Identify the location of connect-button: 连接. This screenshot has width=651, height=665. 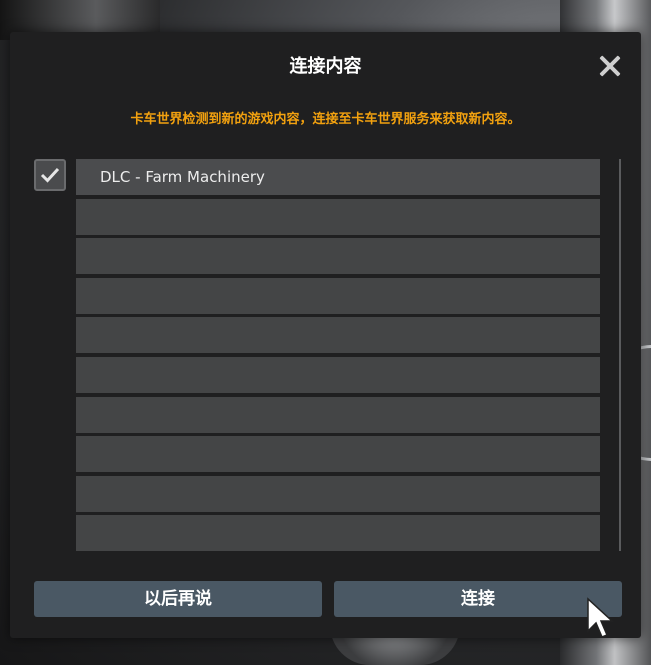
(478, 599).